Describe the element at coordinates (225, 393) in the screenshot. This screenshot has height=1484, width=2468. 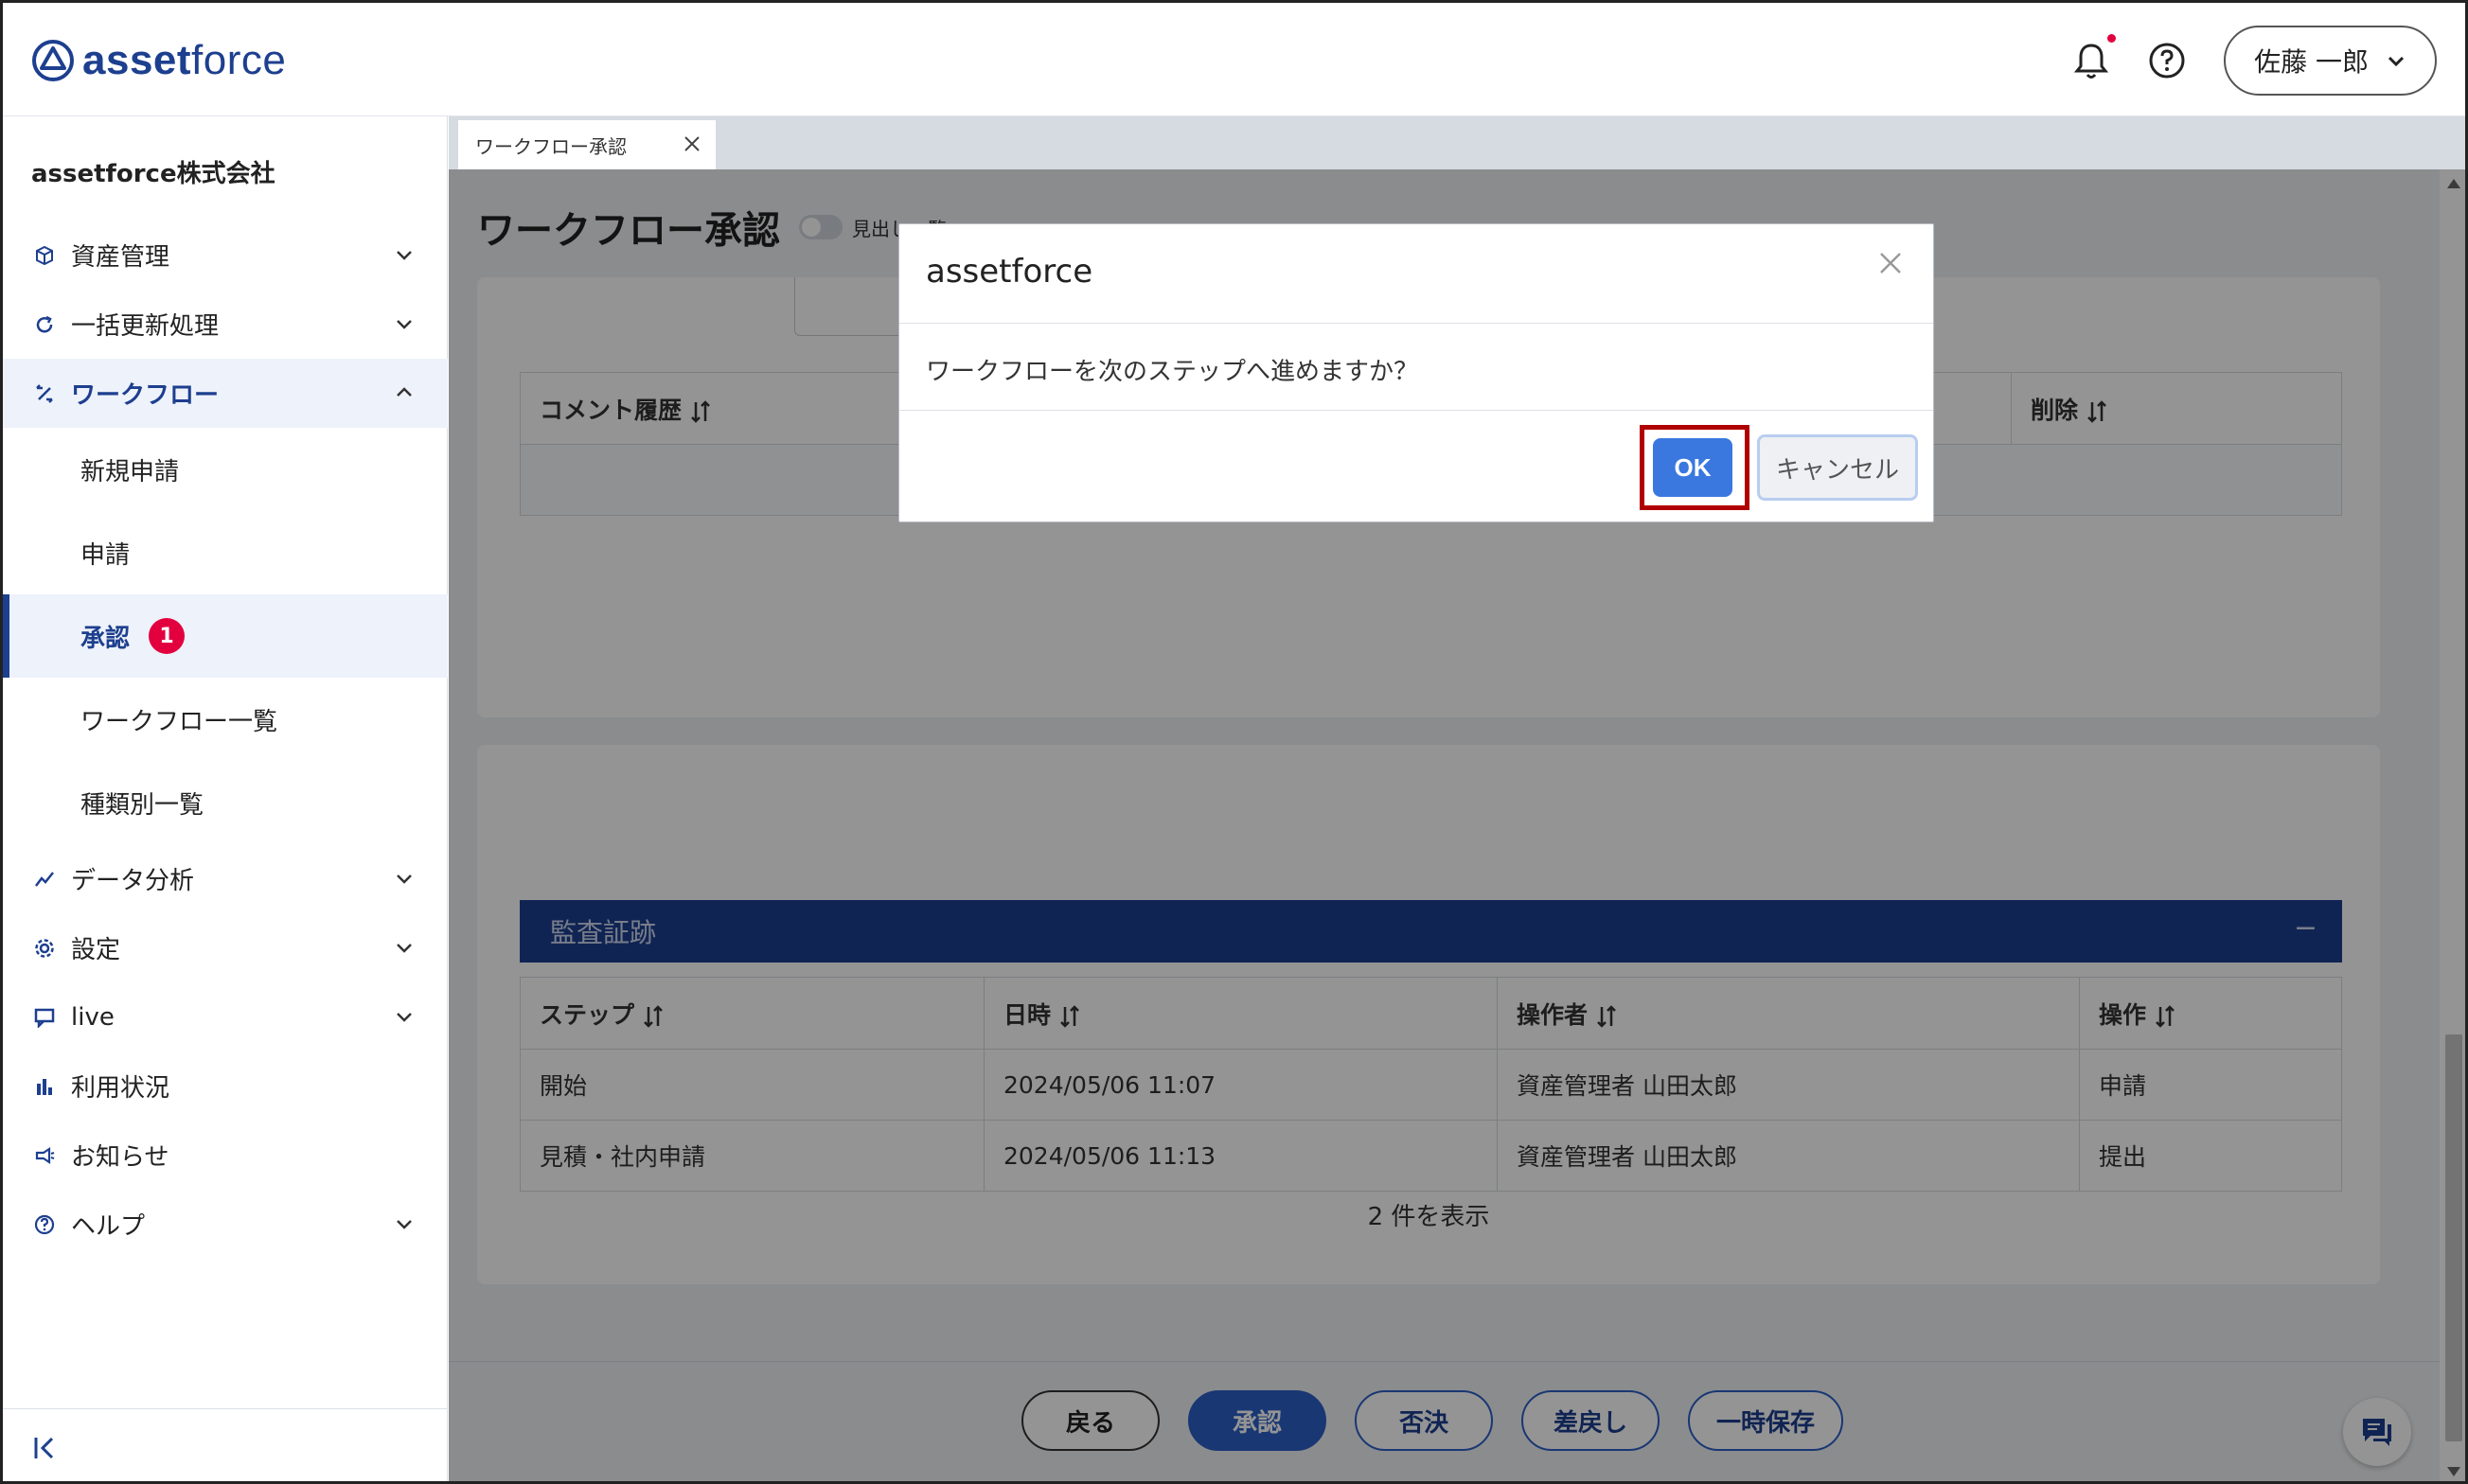
I see `sidebar-item-workflow: ワークフロー` at that location.